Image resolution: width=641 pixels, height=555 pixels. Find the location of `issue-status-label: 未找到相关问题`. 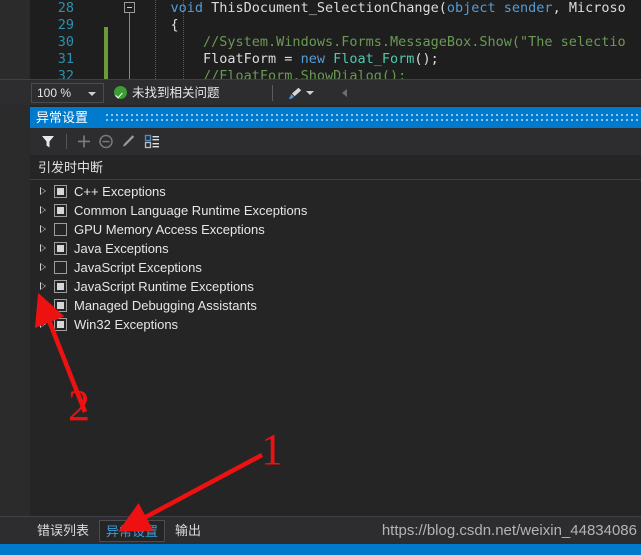

issue-status-label: 未找到相关问题 is located at coordinates (176, 93).